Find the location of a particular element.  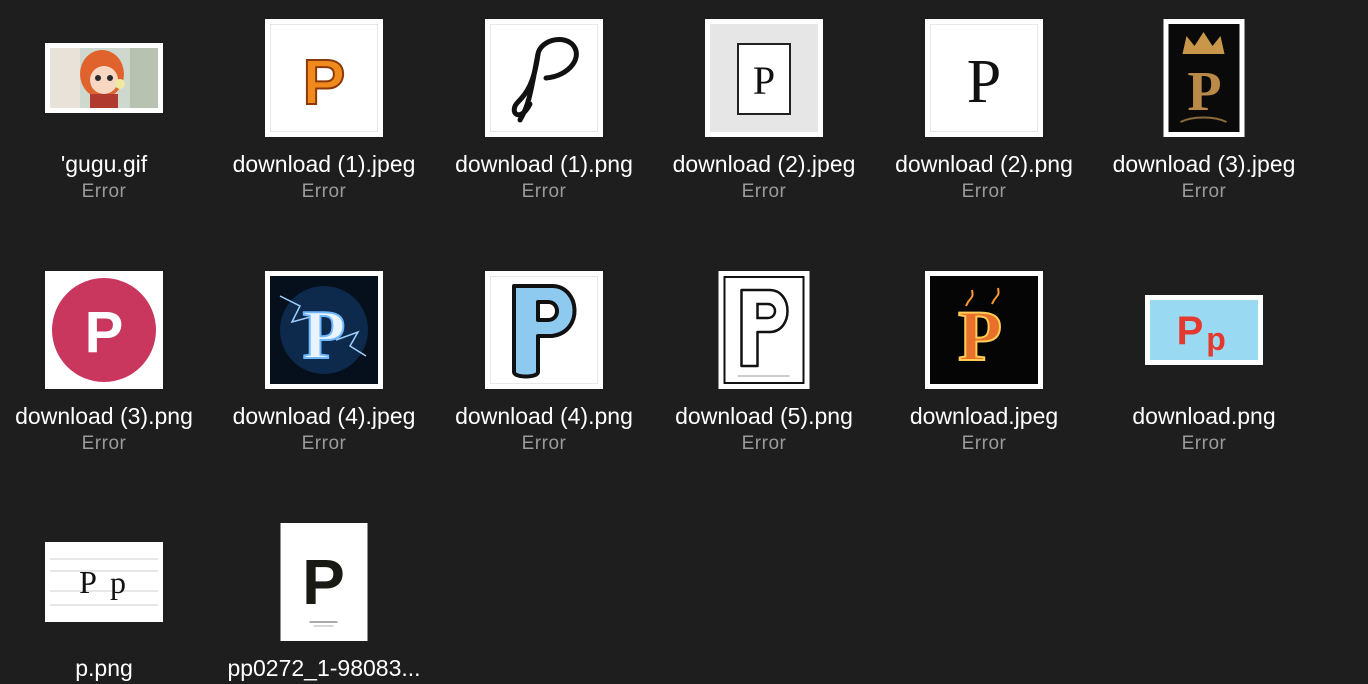

pink-circle-p-icon: P is located at coordinates (104, 330).